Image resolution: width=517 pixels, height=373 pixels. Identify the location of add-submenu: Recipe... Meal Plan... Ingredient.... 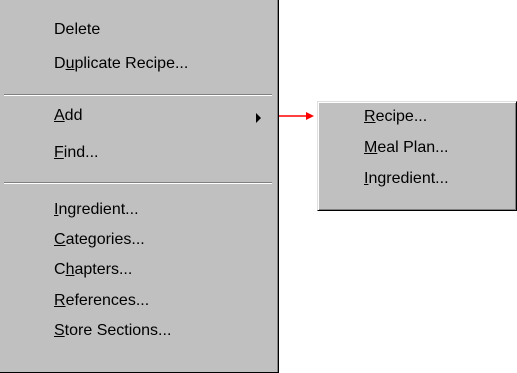
(417, 156).